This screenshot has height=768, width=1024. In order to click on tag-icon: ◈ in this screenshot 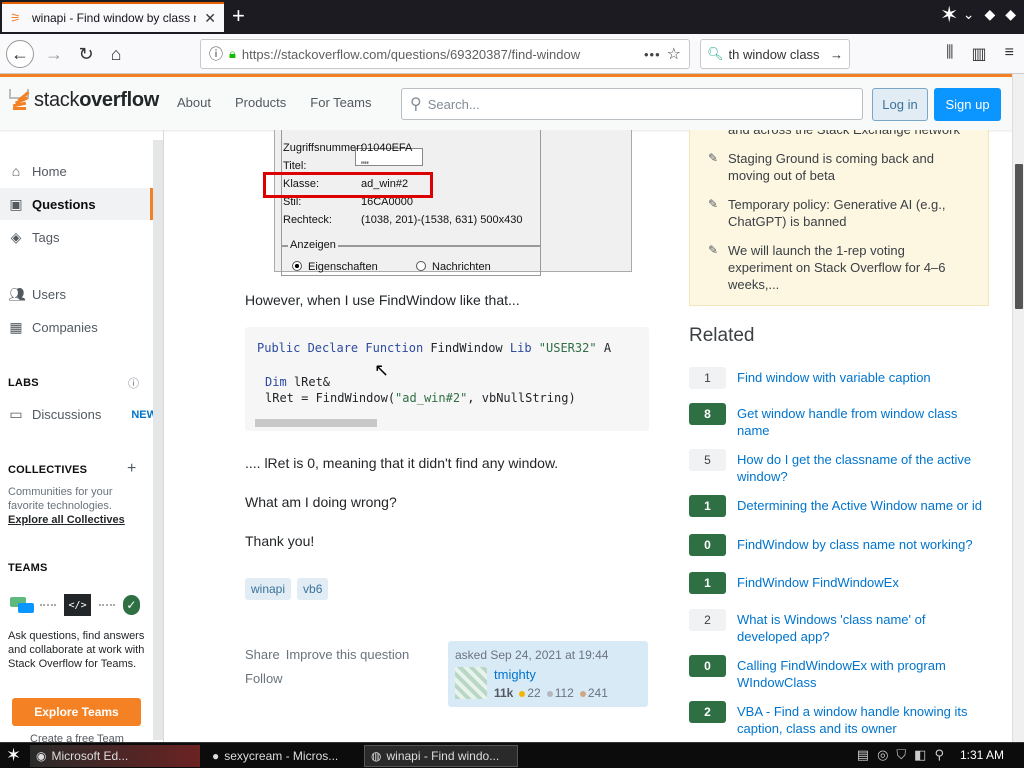, I will do `click(16, 237)`.